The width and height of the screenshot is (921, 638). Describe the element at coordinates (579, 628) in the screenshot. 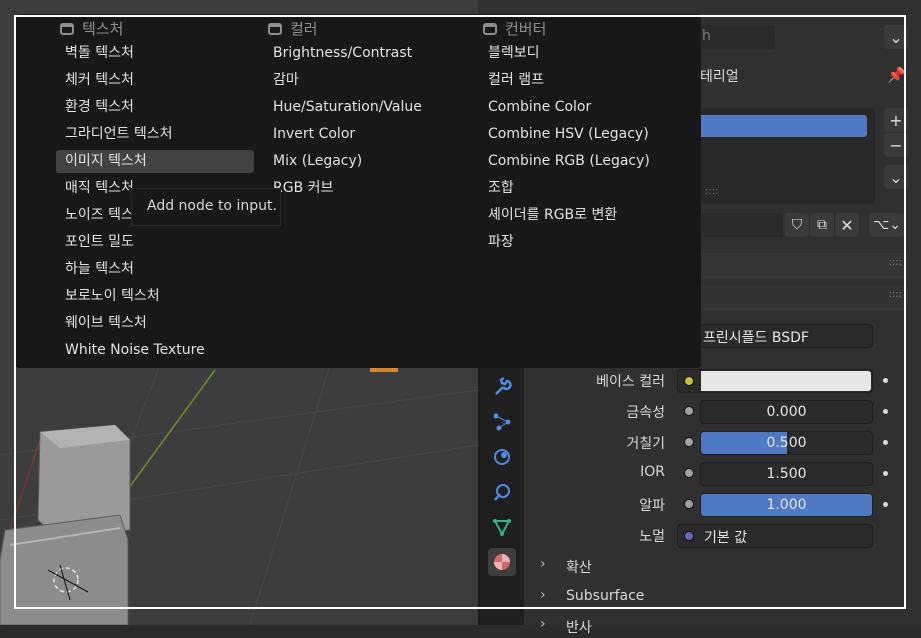

I see `panel-reflection-label: 반사` at that location.